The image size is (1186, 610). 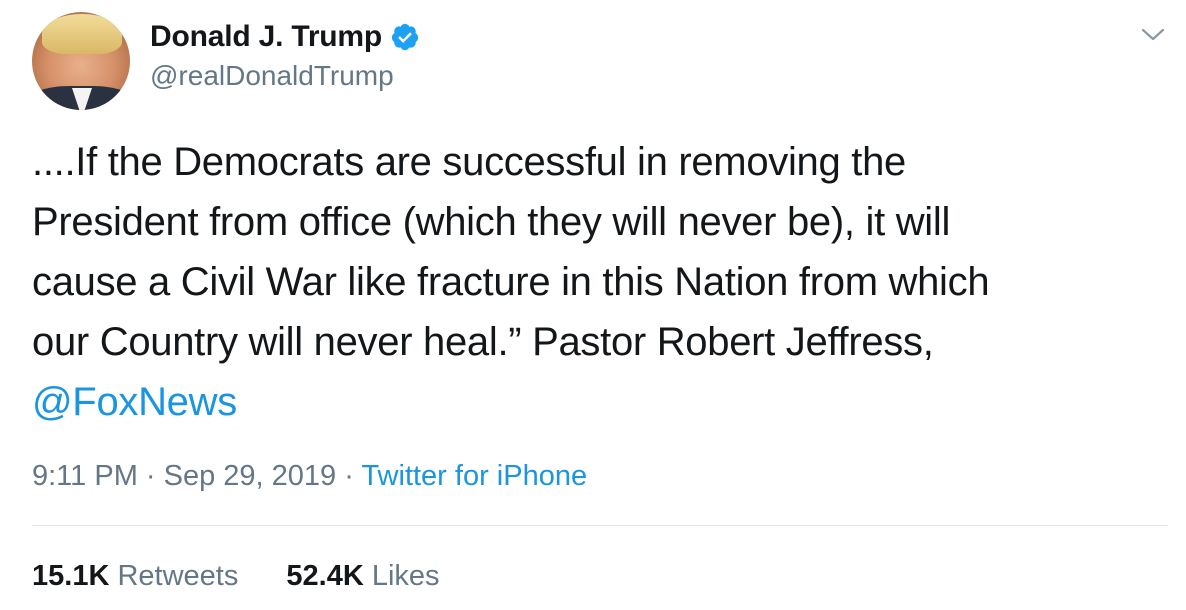 What do you see at coordinates (600, 525) in the screenshot?
I see `divider` at bounding box center [600, 525].